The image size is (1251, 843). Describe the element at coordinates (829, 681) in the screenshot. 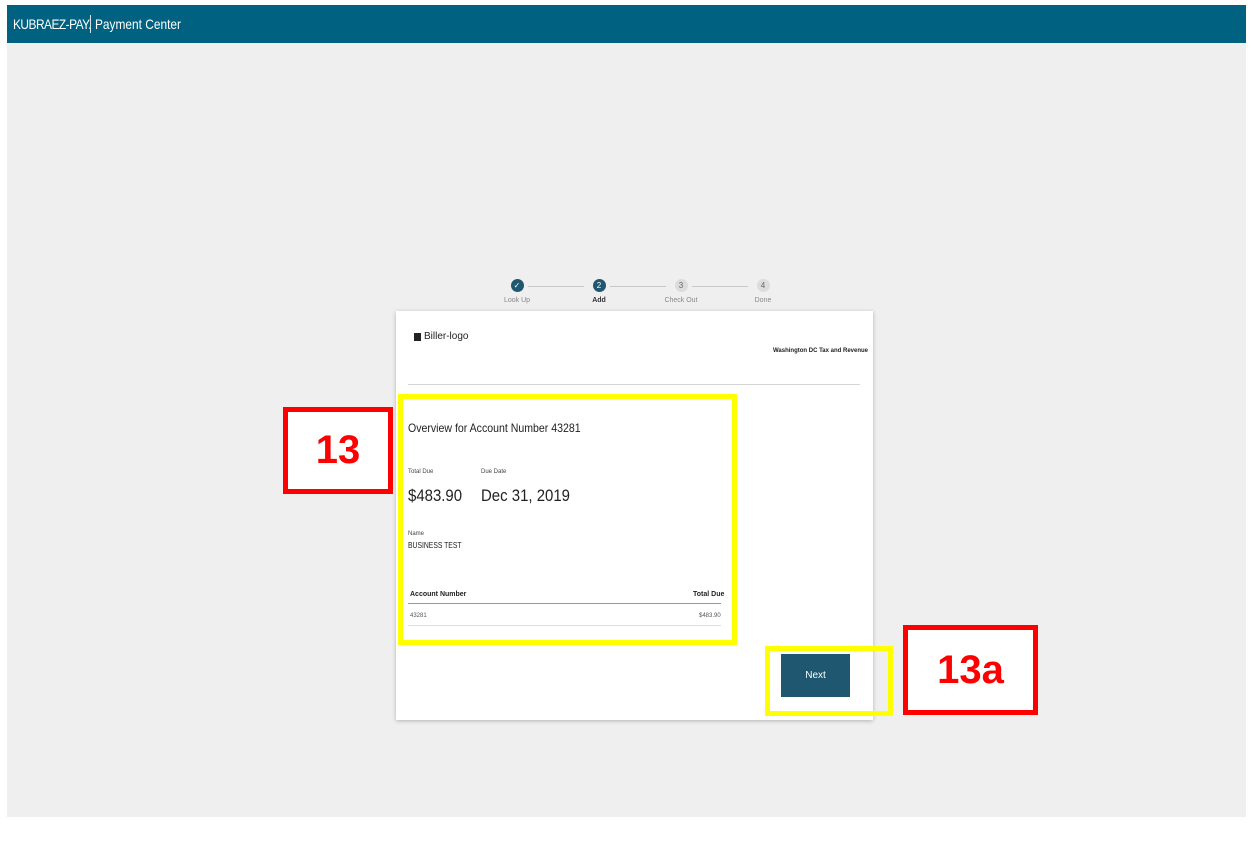

I see `next-button-highlight` at that location.